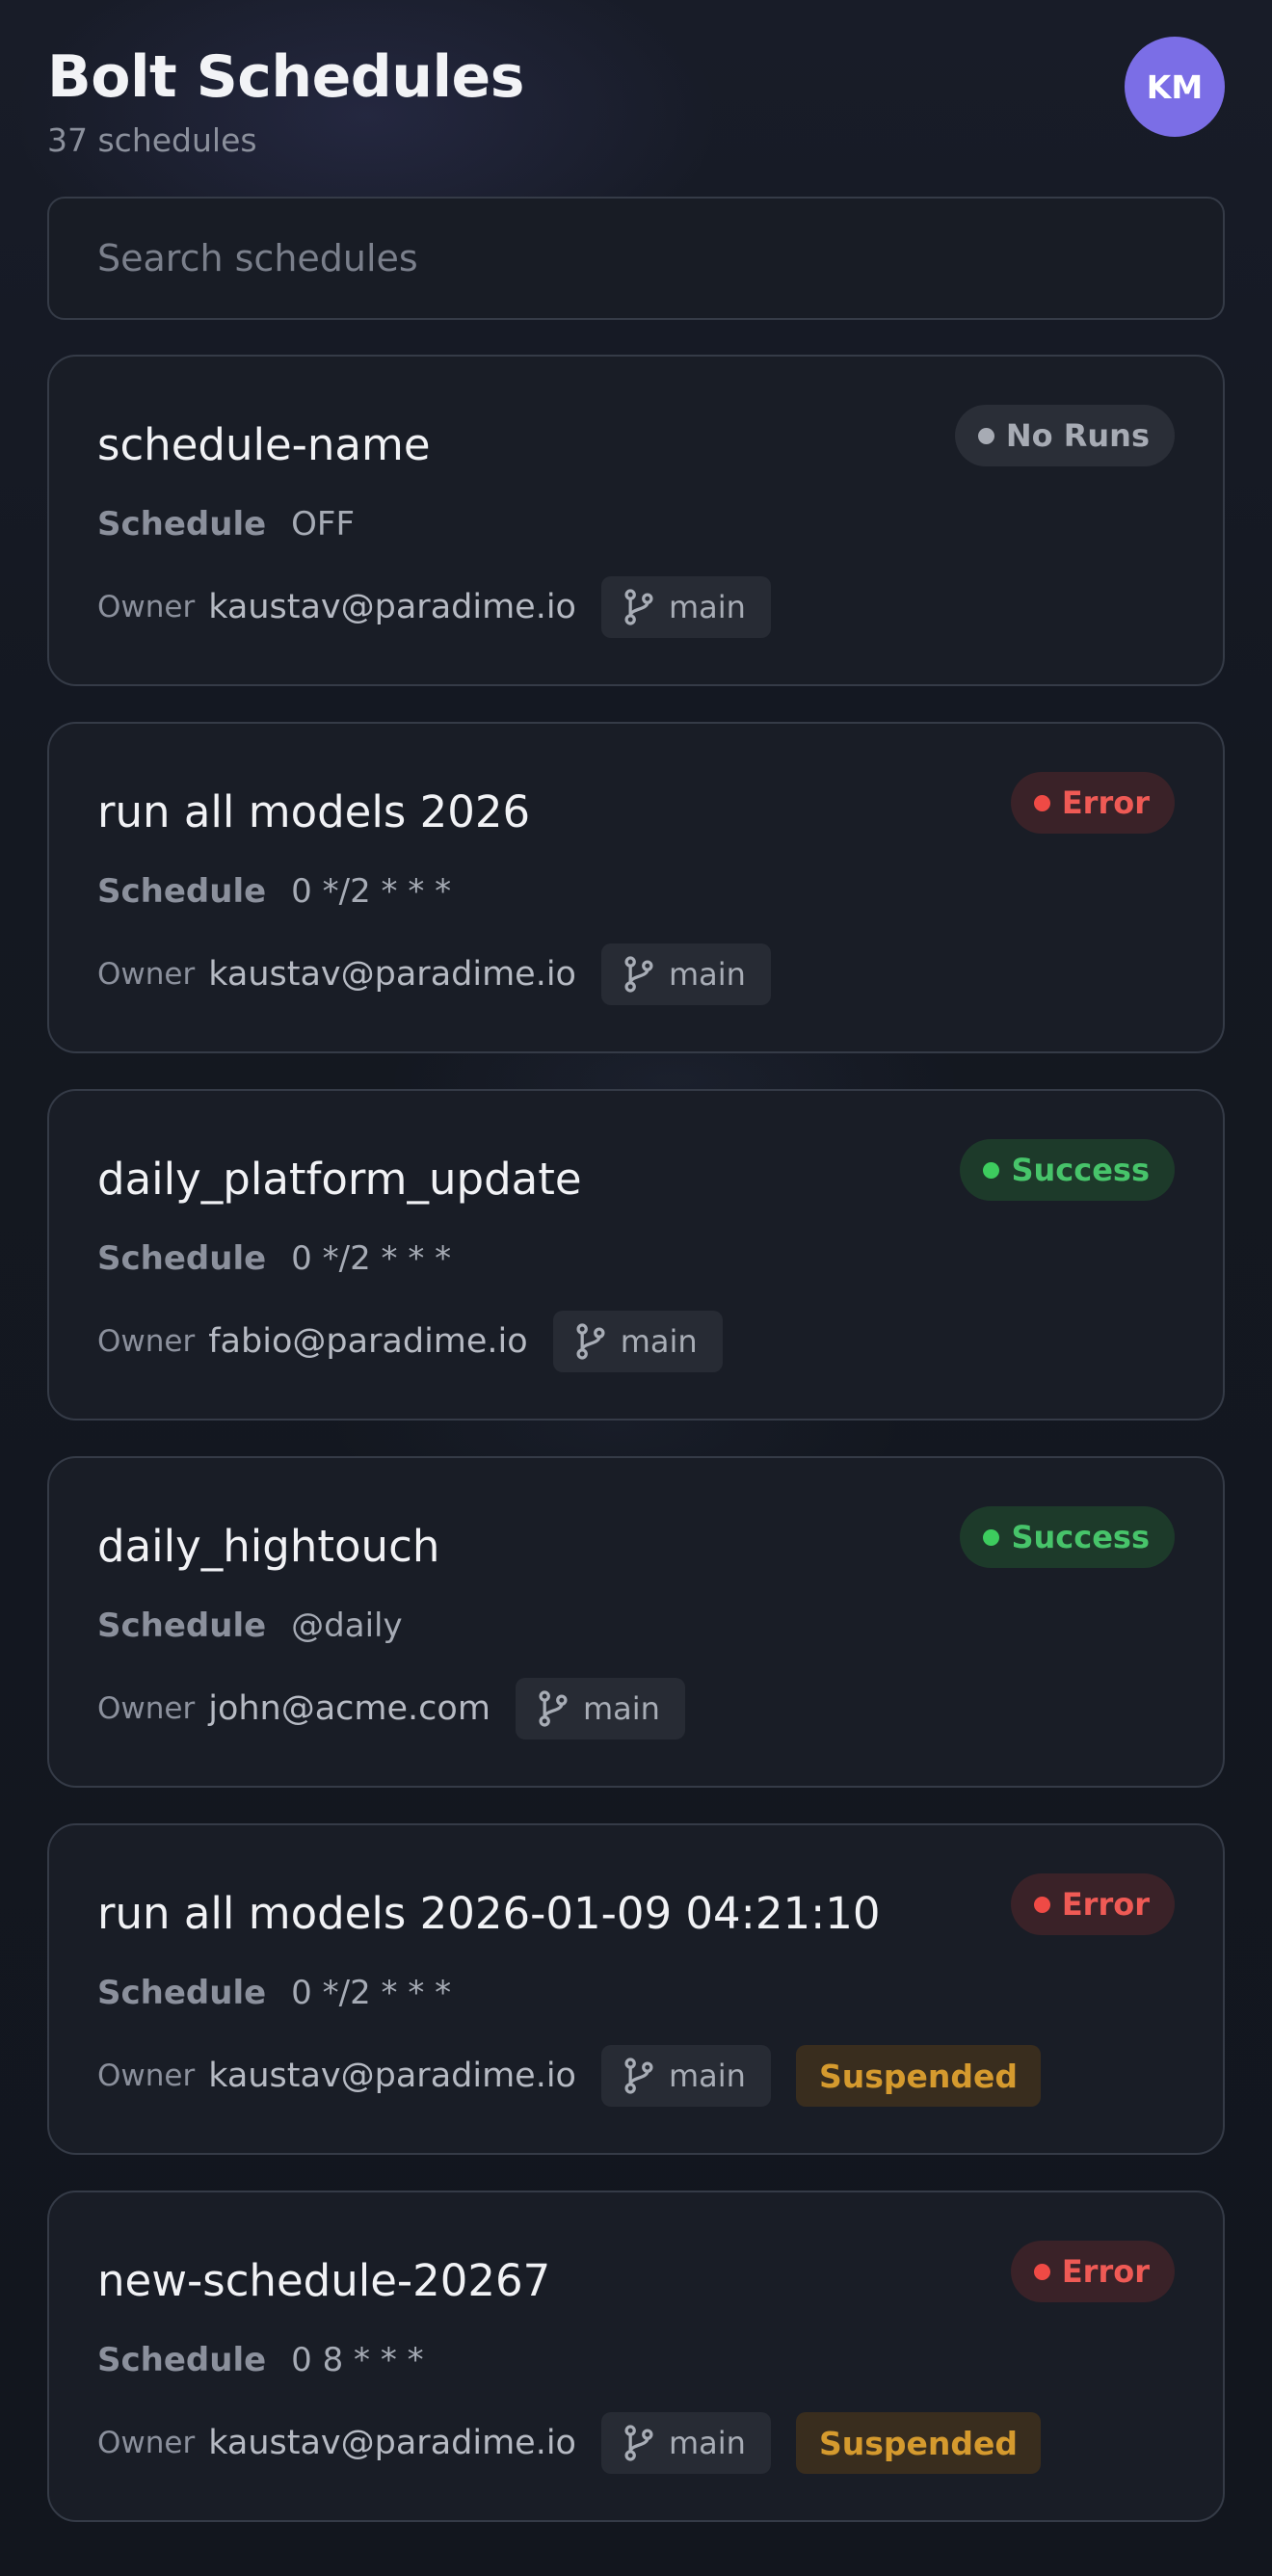 This screenshot has width=1272, height=2576. I want to click on avatar: KM, so click(1175, 87).